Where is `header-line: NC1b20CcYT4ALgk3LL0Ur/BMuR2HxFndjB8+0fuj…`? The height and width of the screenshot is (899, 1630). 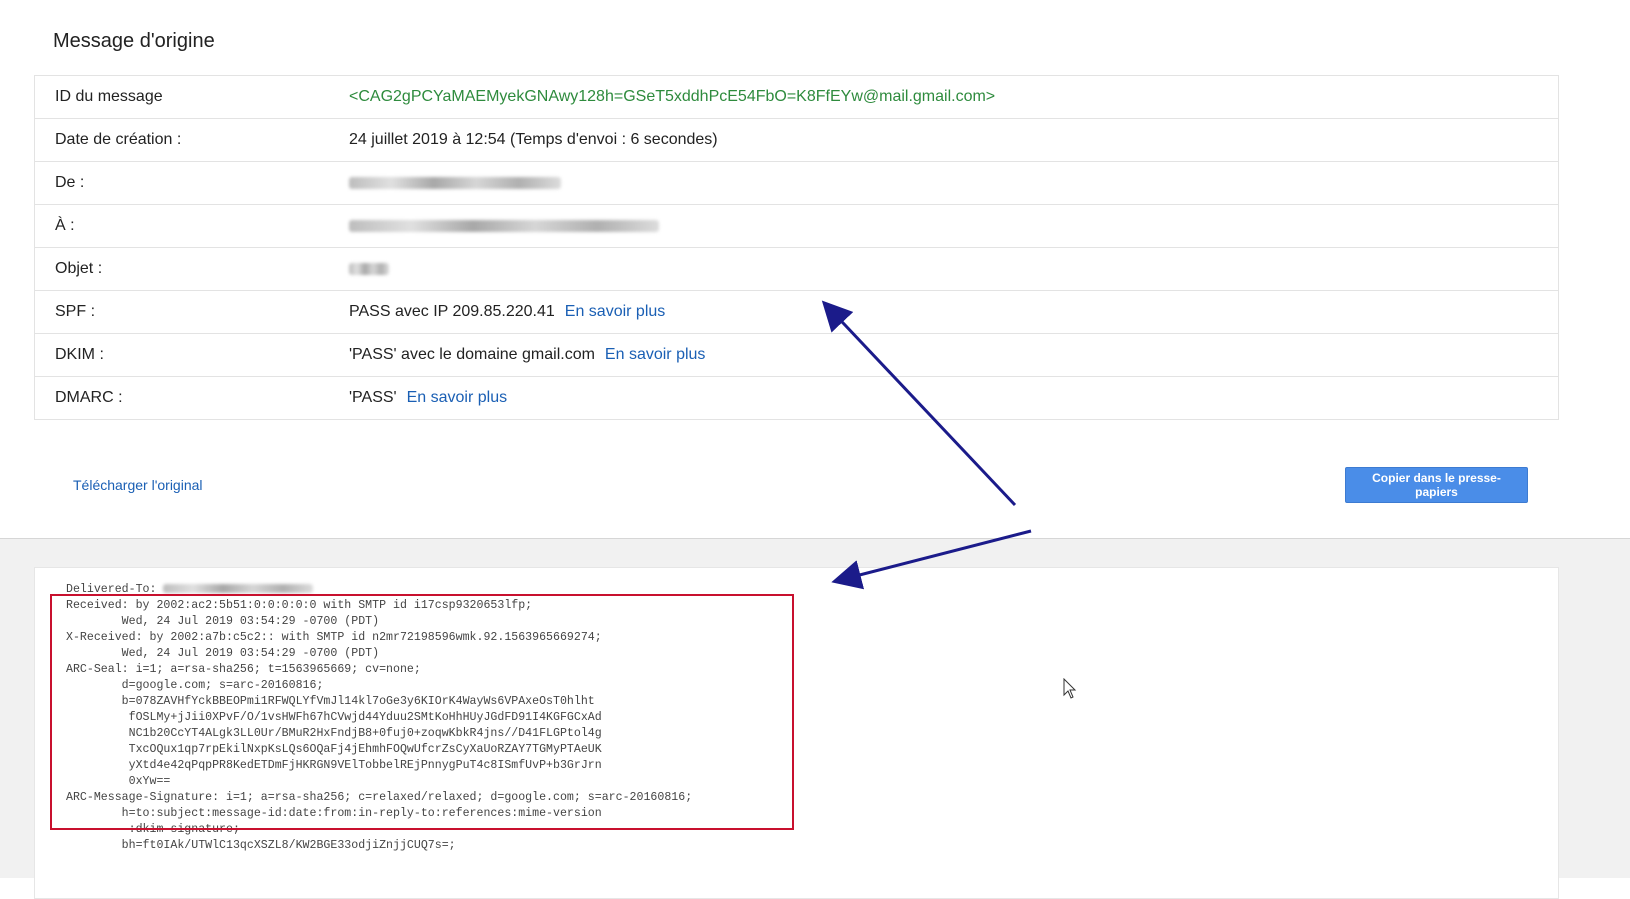
header-line: NC1b20CcYT4ALgk3LL0Ur/BMuR2HxFndjB8+0fuj… is located at coordinates (334, 733).